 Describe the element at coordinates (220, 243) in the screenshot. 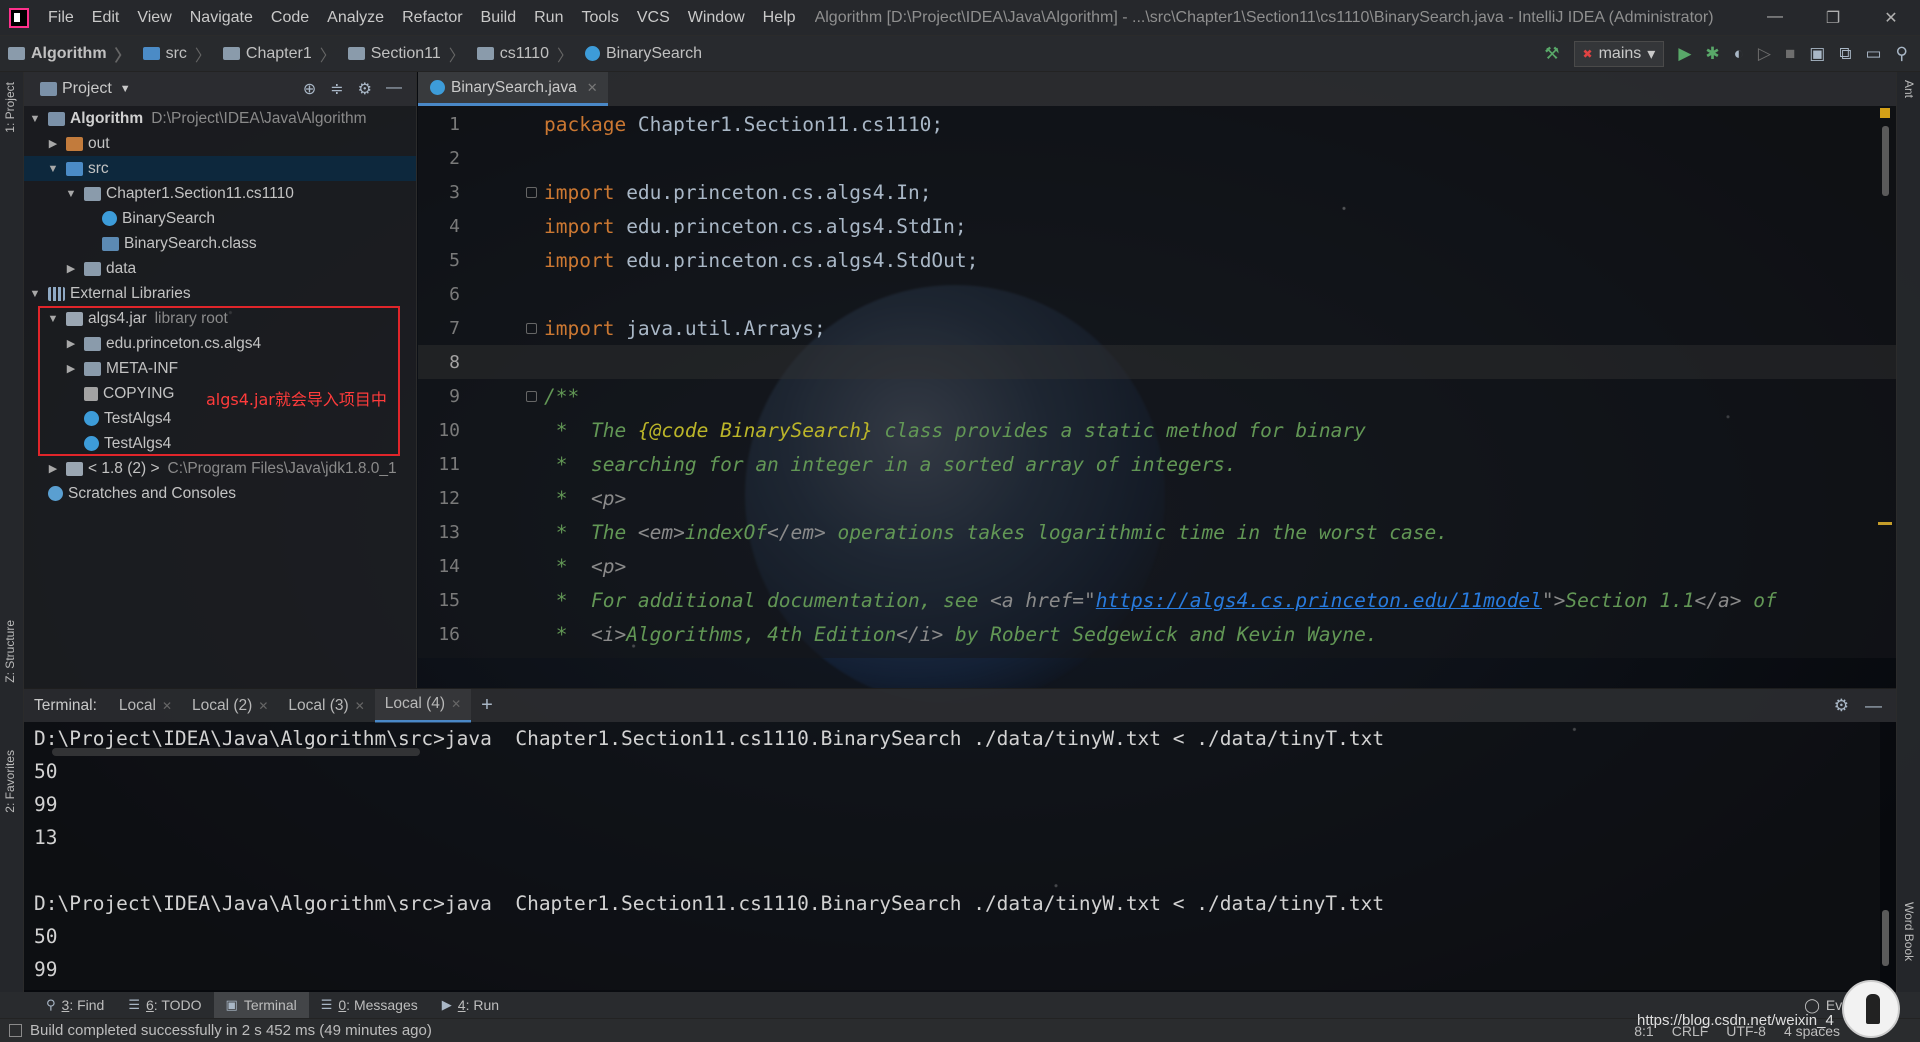

I see `tree-node-binarysearch-class: BinarySearch.class` at that location.